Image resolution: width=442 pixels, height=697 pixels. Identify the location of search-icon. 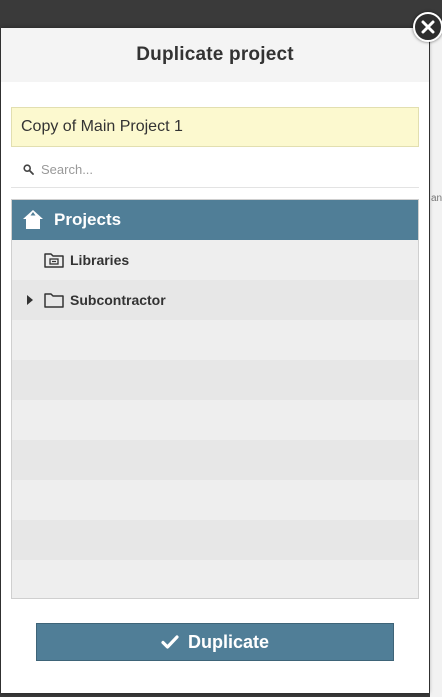
(29, 170).